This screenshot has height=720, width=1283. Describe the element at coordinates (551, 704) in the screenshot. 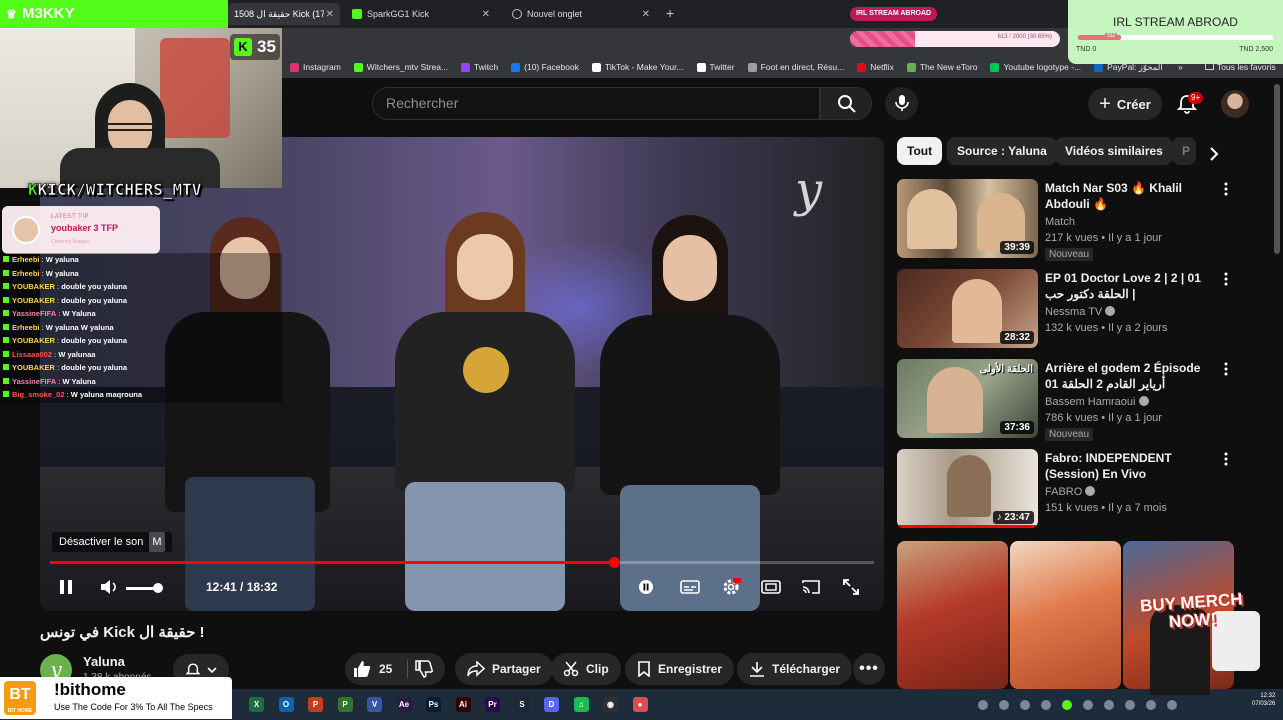

I see `discord-icon: D` at that location.